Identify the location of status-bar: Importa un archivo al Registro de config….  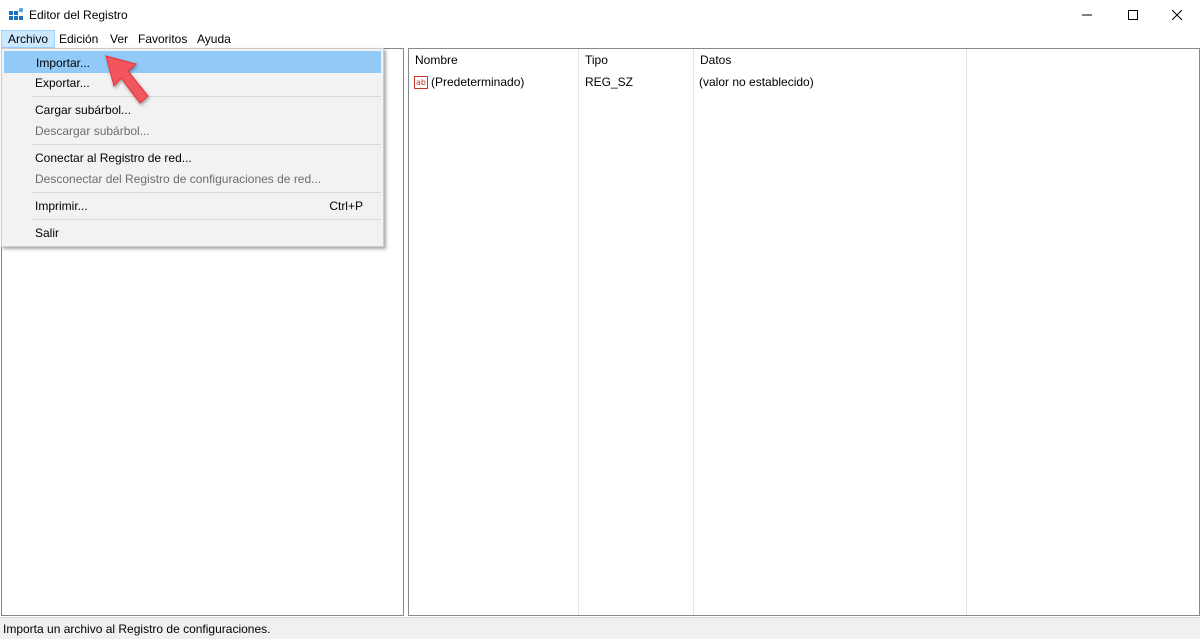
(600, 628).